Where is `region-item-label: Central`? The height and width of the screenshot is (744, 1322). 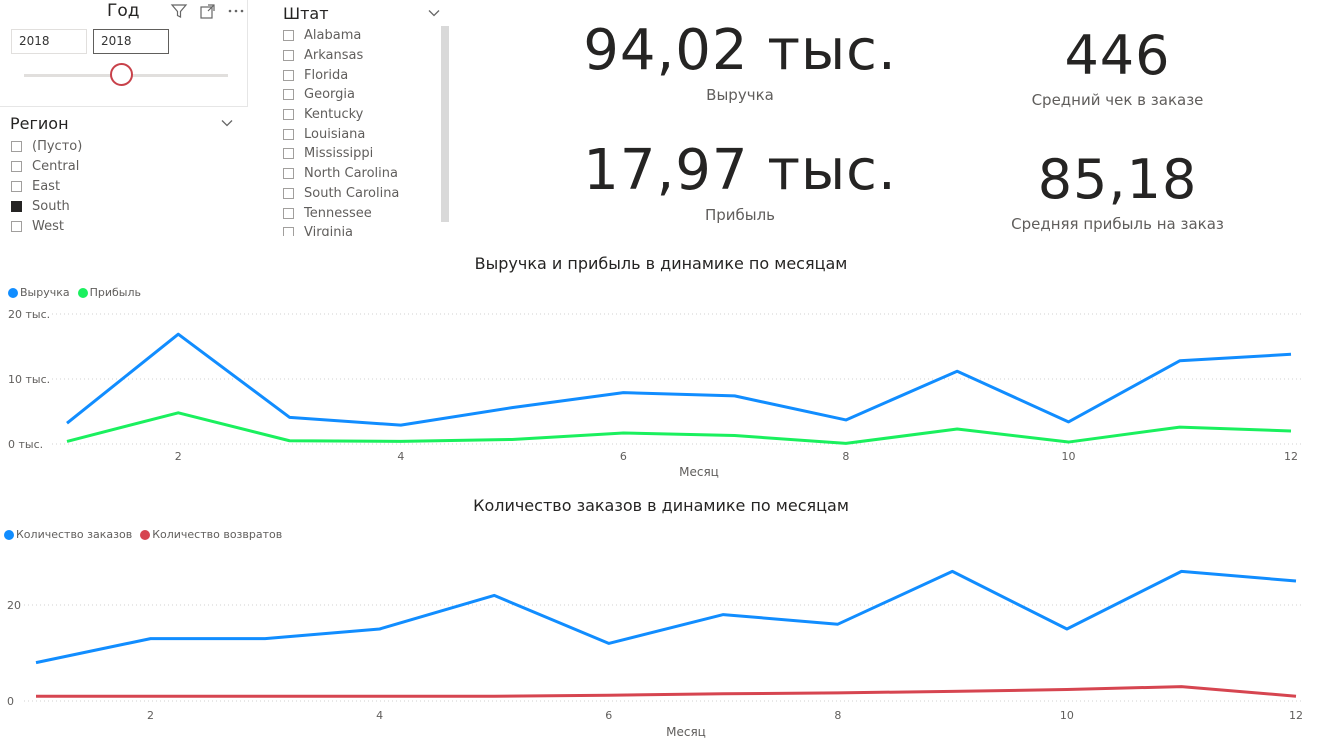 region-item-label: Central is located at coordinates (56, 166).